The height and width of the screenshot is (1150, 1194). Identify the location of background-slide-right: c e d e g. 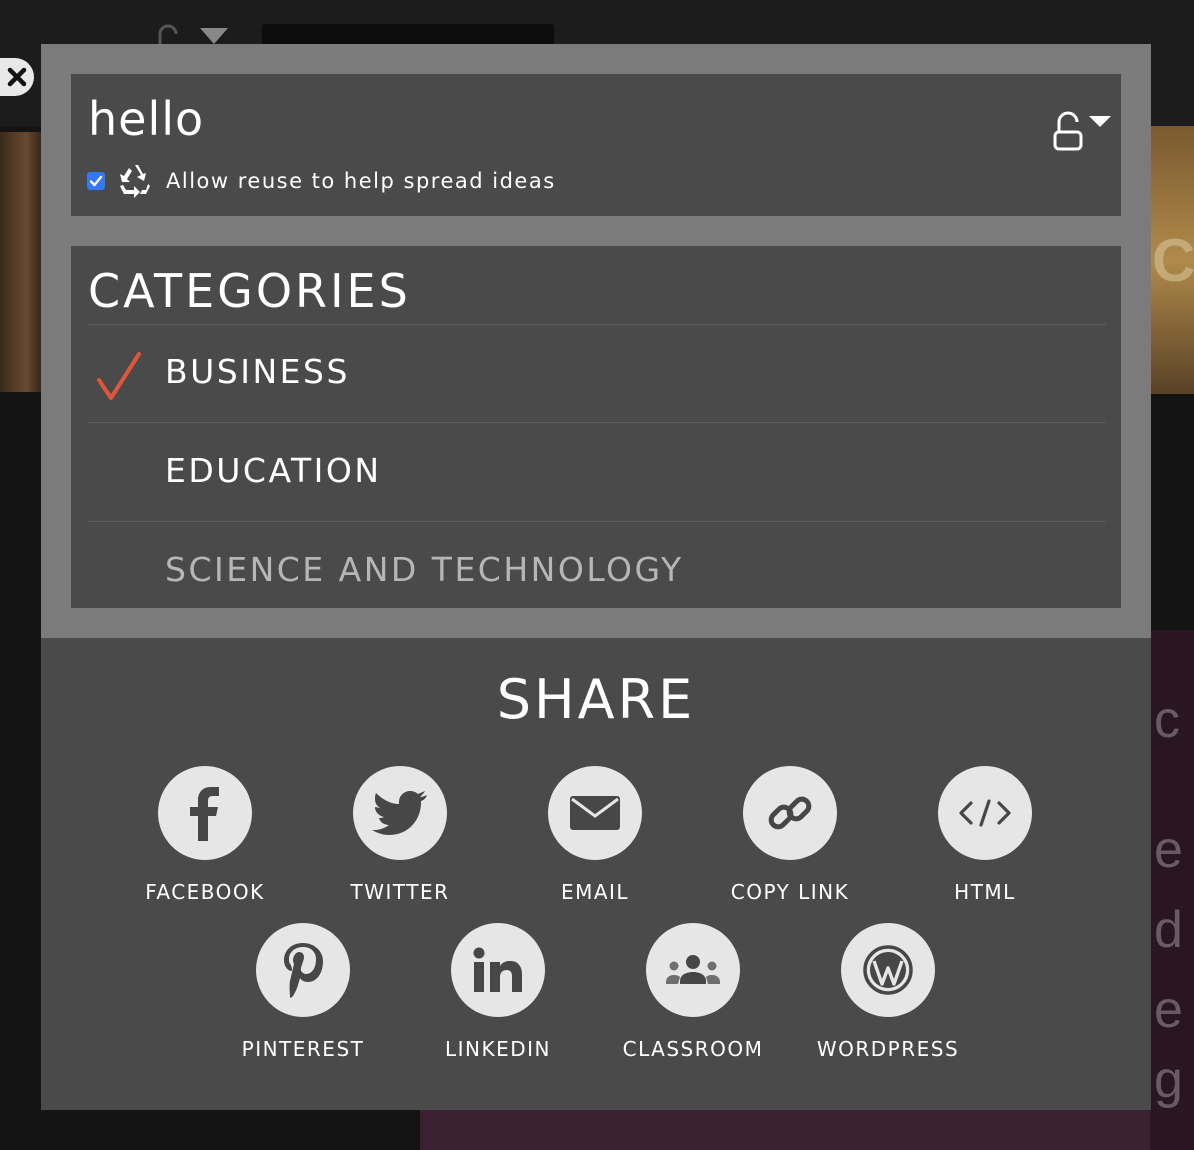
(1172, 890).